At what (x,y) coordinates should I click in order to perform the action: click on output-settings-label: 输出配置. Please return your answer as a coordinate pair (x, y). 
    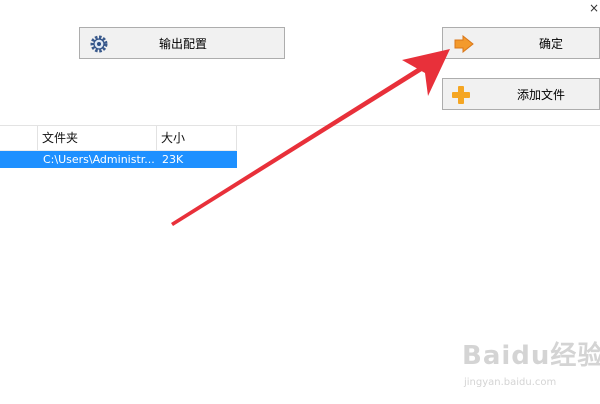
    Looking at the image, I should click on (182, 43).